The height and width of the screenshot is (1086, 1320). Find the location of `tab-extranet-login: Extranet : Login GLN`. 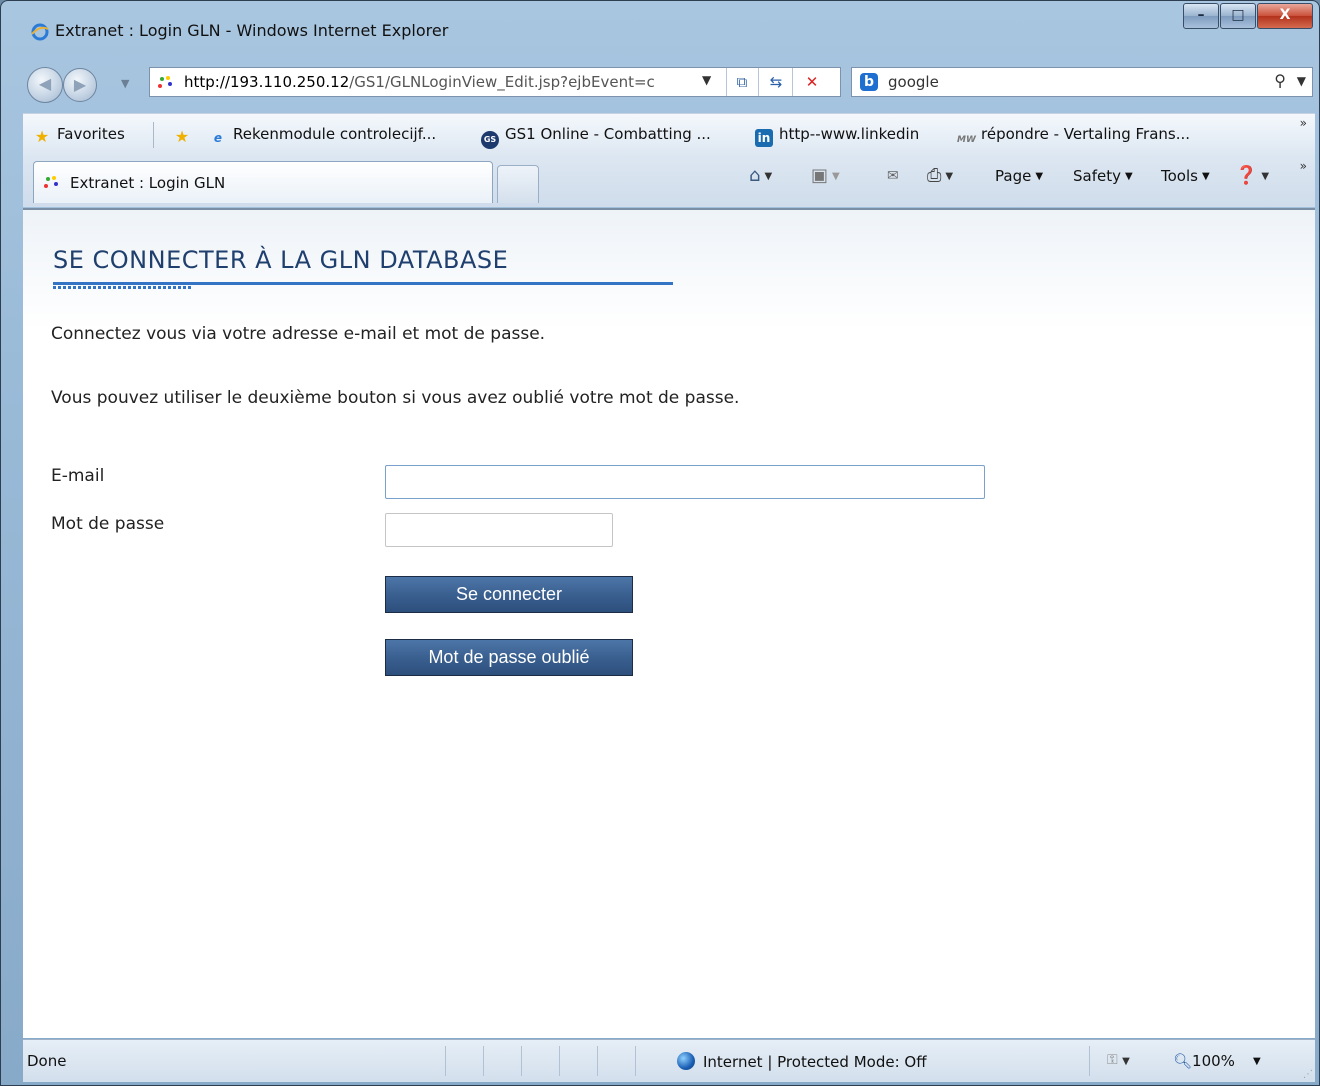

tab-extranet-login: Extranet : Login GLN is located at coordinates (263, 182).